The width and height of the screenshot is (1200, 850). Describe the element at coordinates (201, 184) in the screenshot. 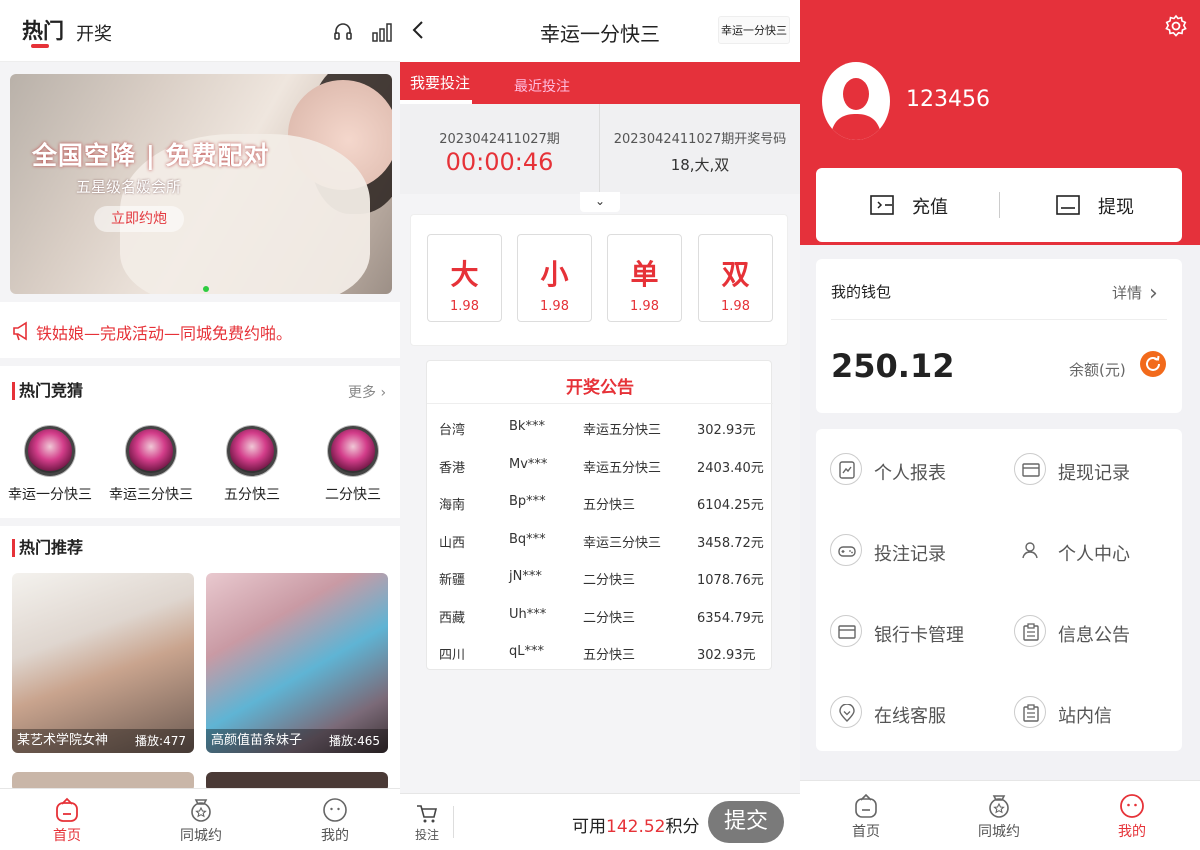

I see `promo-banner: 全国空降 | 免费配对 五星级名媛会所 立即约炮` at that location.